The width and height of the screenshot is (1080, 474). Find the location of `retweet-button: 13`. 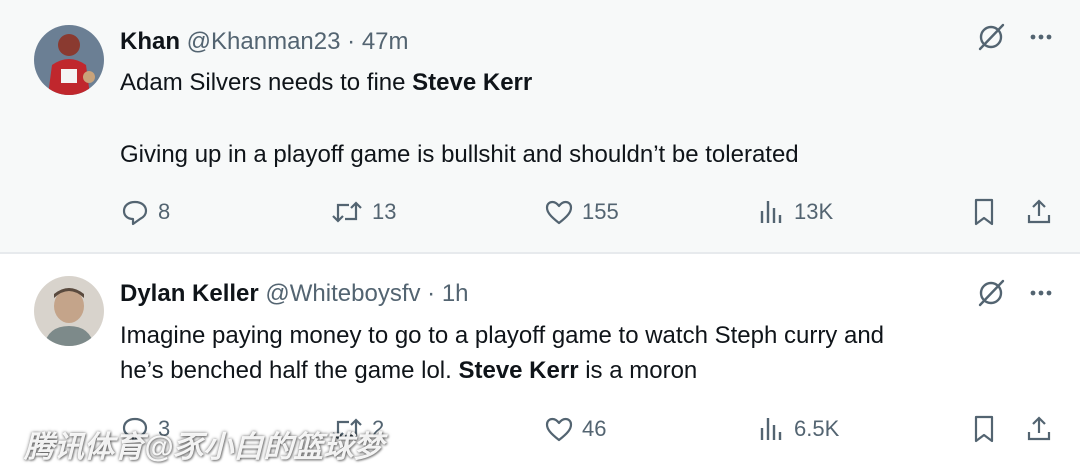

retweet-button: 13 is located at coordinates (363, 212).